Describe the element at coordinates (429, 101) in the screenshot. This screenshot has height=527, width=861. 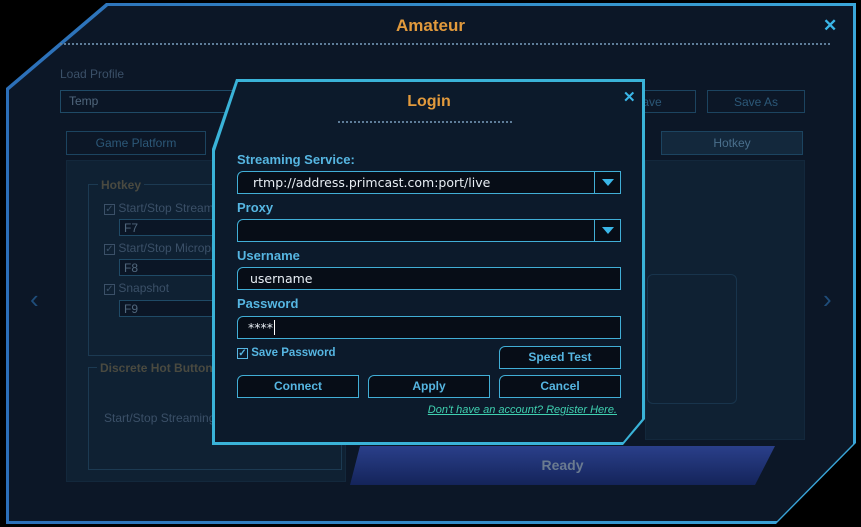
I see `login-title: Login` at that location.